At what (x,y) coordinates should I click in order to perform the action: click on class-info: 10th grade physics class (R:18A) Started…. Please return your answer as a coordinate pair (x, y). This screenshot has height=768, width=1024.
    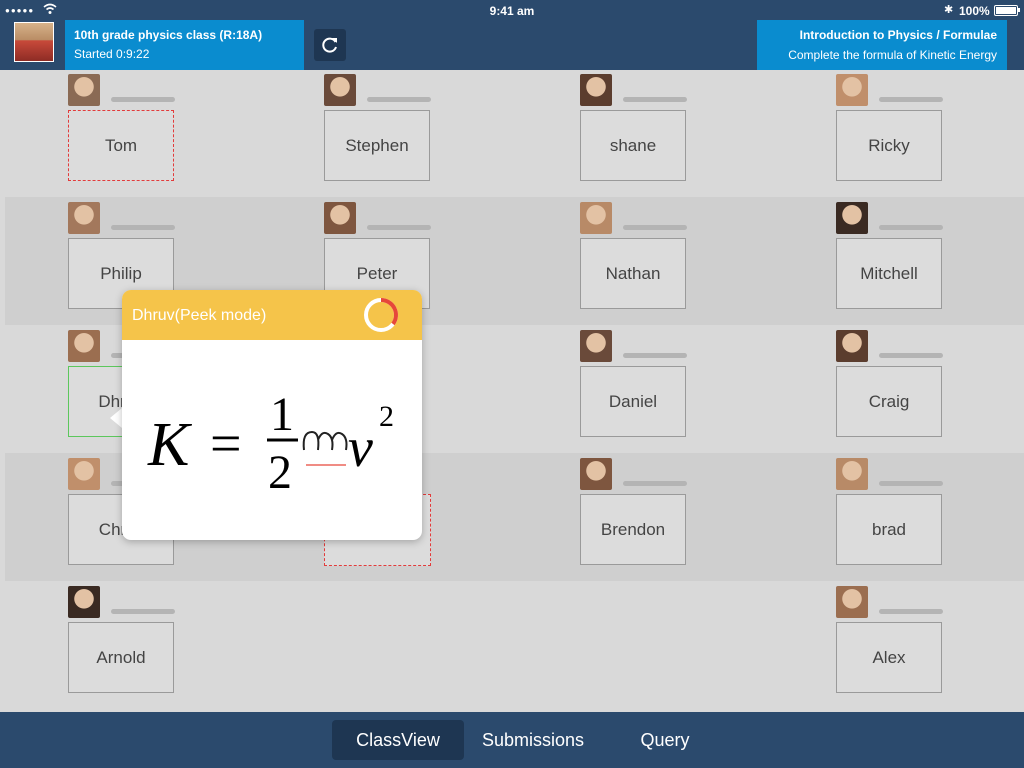
    Looking at the image, I should click on (184, 45).